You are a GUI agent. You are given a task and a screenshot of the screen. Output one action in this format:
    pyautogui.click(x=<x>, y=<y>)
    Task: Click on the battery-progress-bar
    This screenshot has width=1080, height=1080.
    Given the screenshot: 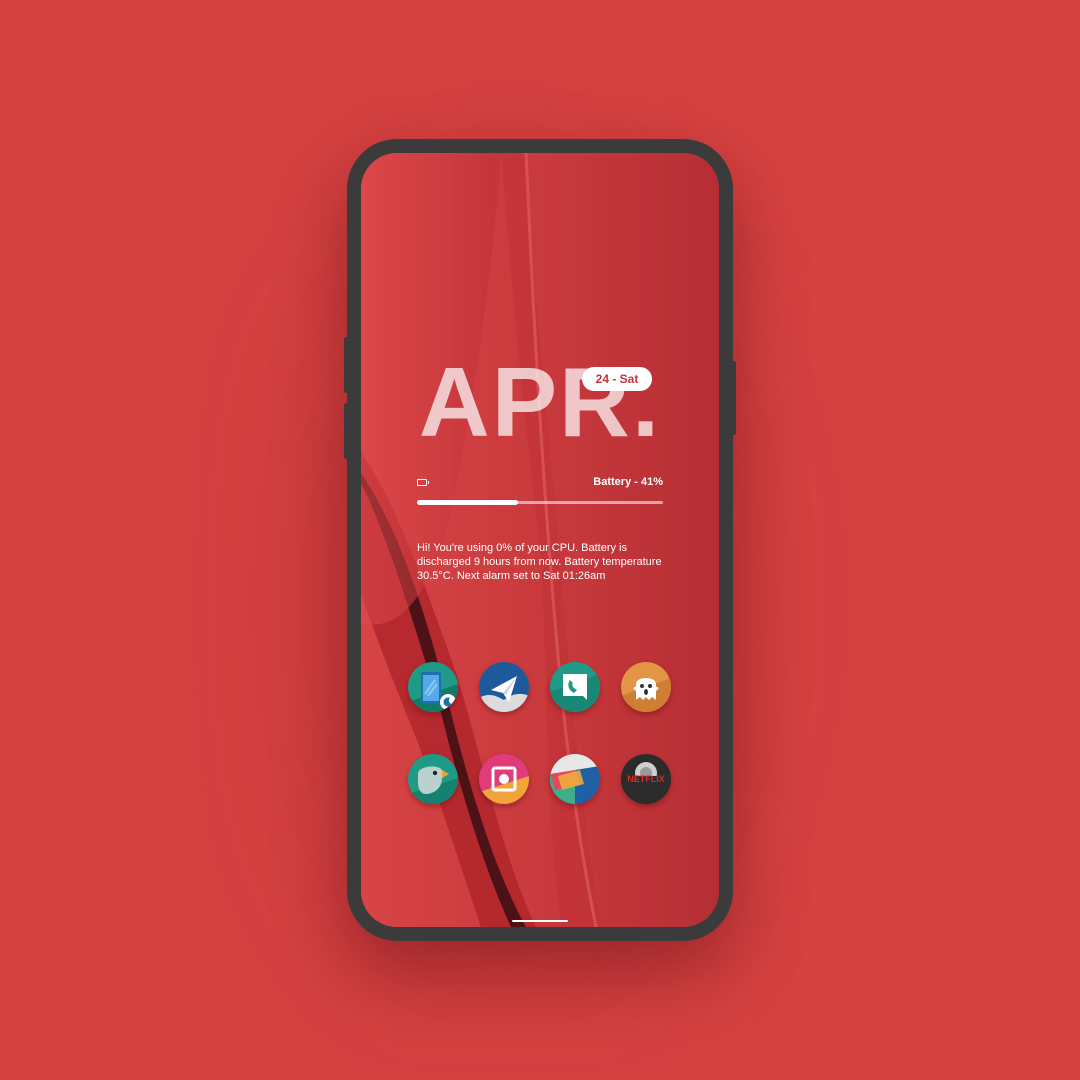 What is the action you would take?
    pyautogui.click(x=540, y=502)
    